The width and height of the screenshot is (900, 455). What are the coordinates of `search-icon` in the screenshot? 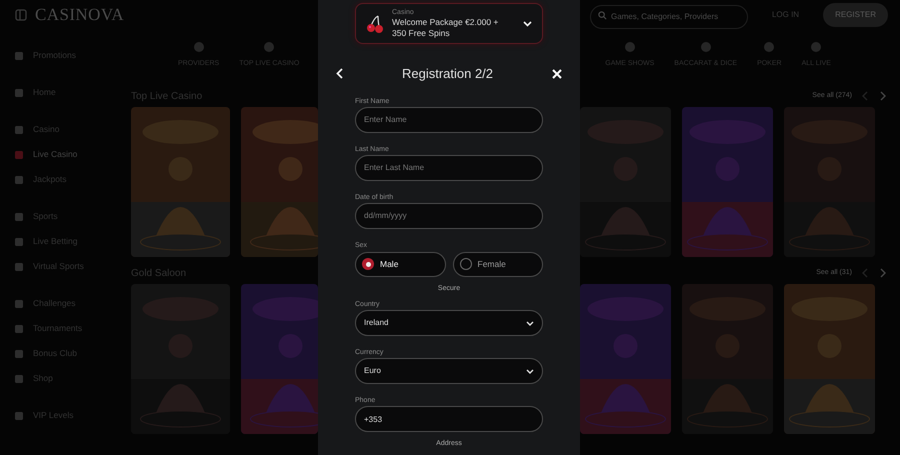 It's located at (602, 15).